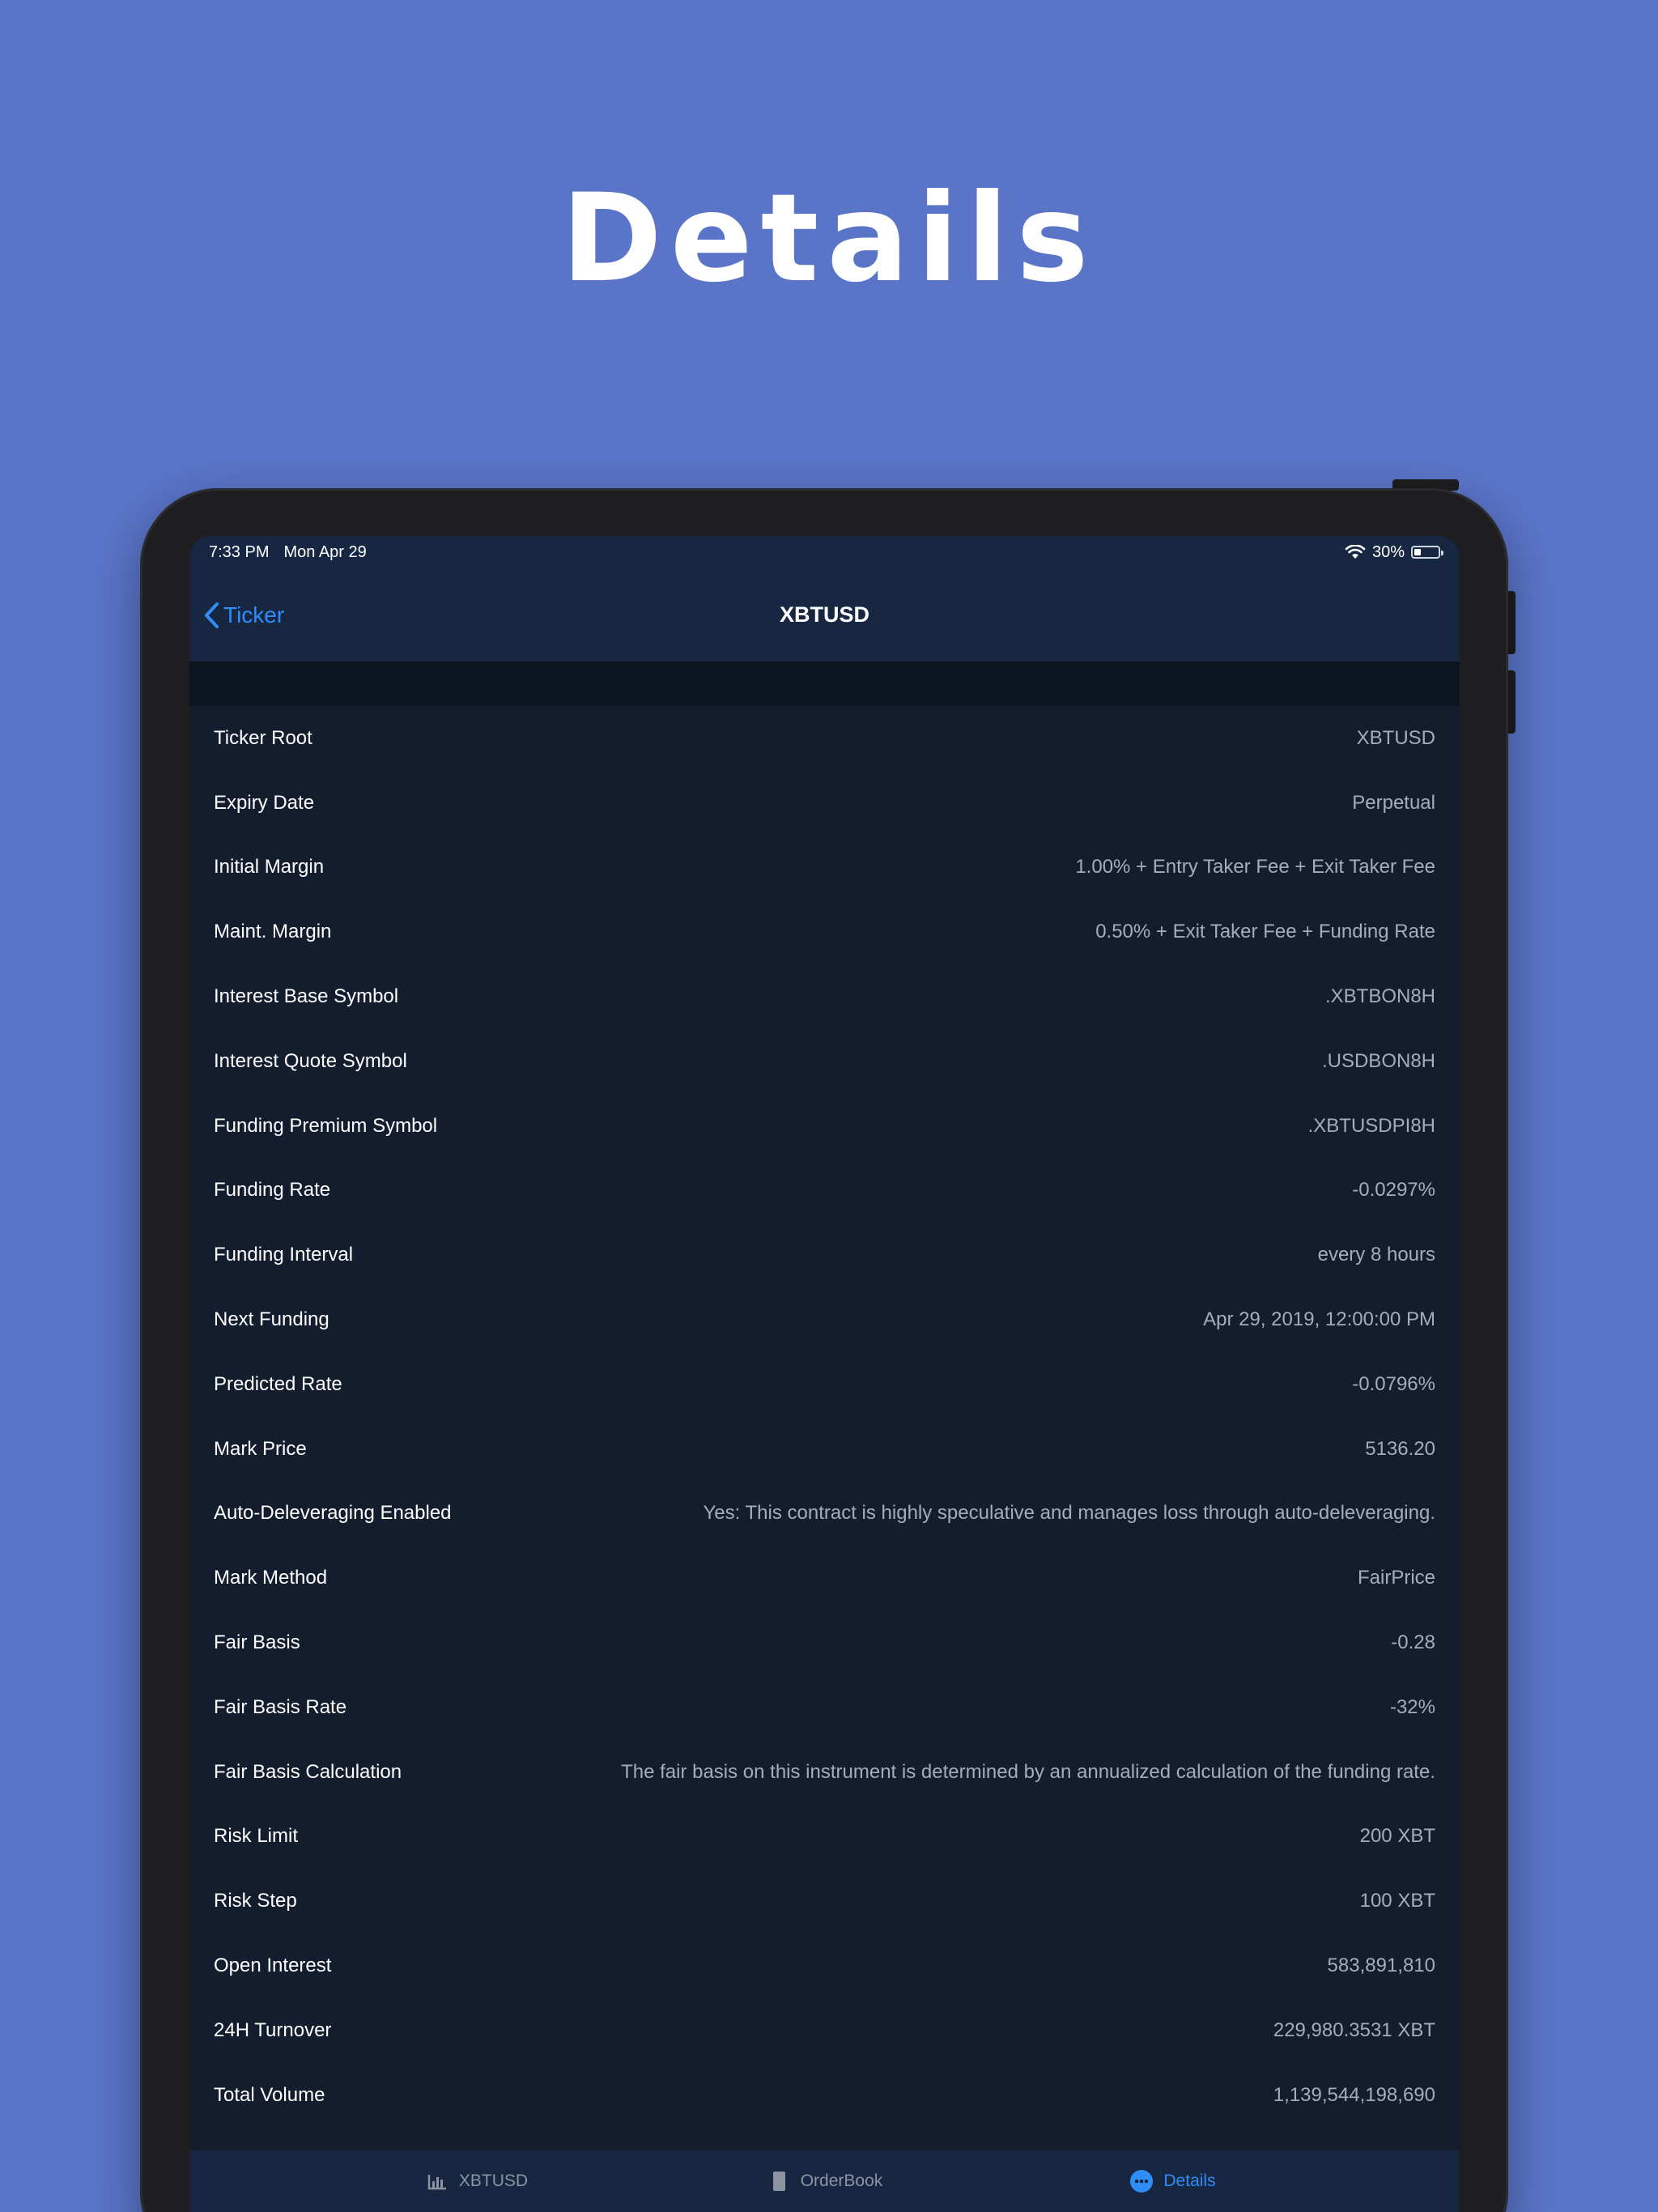  What do you see at coordinates (284, 1255) in the screenshot?
I see `detail-label: Funding Interval` at bounding box center [284, 1255].